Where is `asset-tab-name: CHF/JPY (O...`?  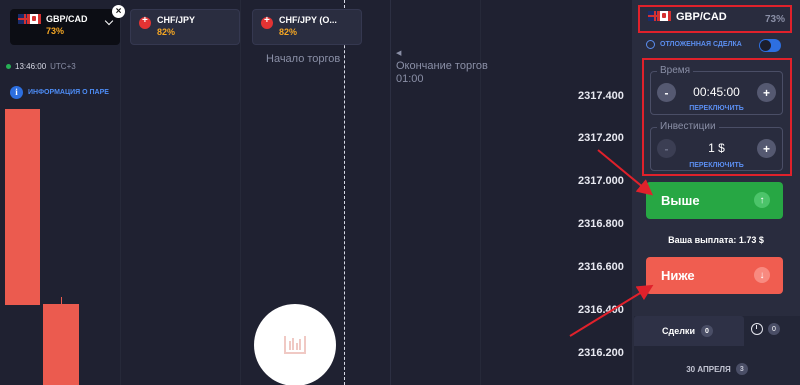
asset-tab-name: CHF/JPY (O... is located at coordinates (308, 20).